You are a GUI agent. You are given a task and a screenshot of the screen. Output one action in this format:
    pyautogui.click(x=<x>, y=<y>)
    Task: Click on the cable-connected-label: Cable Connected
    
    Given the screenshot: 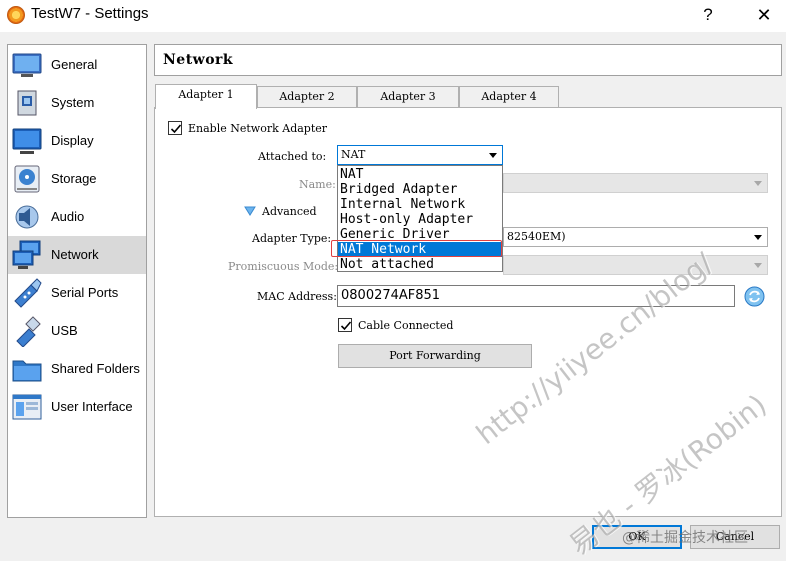 What is the action you would take?
    pyautogui.click(x=406, y=325)
    